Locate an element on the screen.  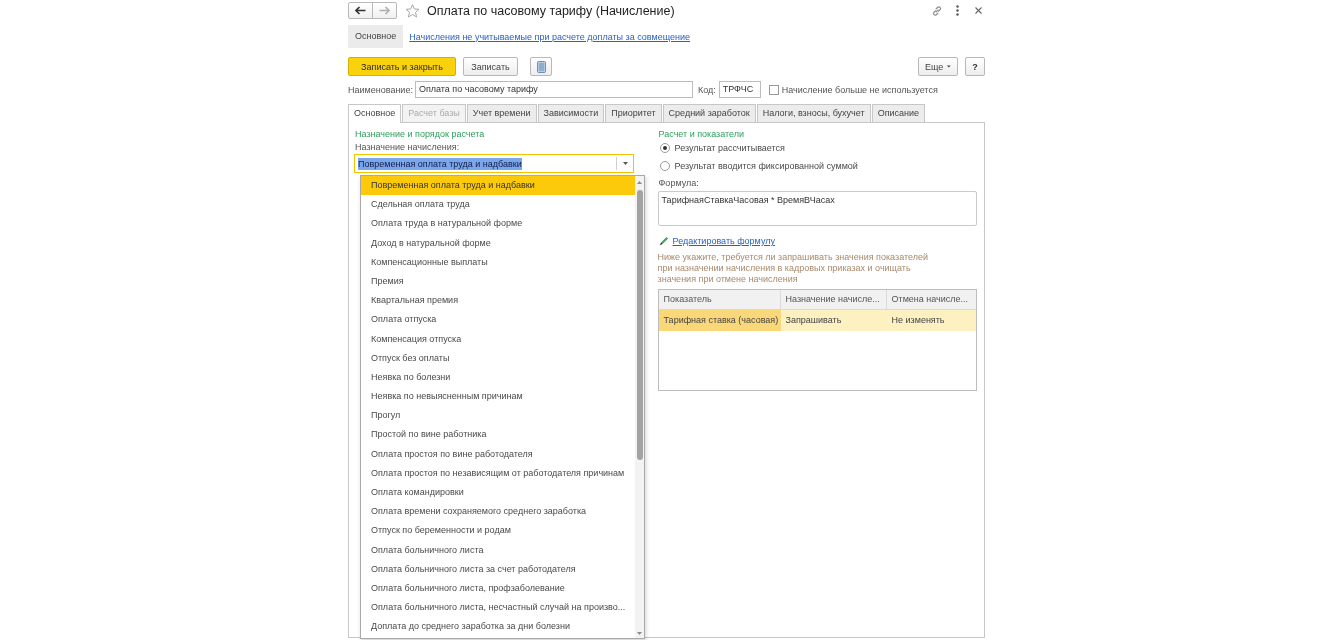
left-arrow-icon is located at coordinates (360, 10).